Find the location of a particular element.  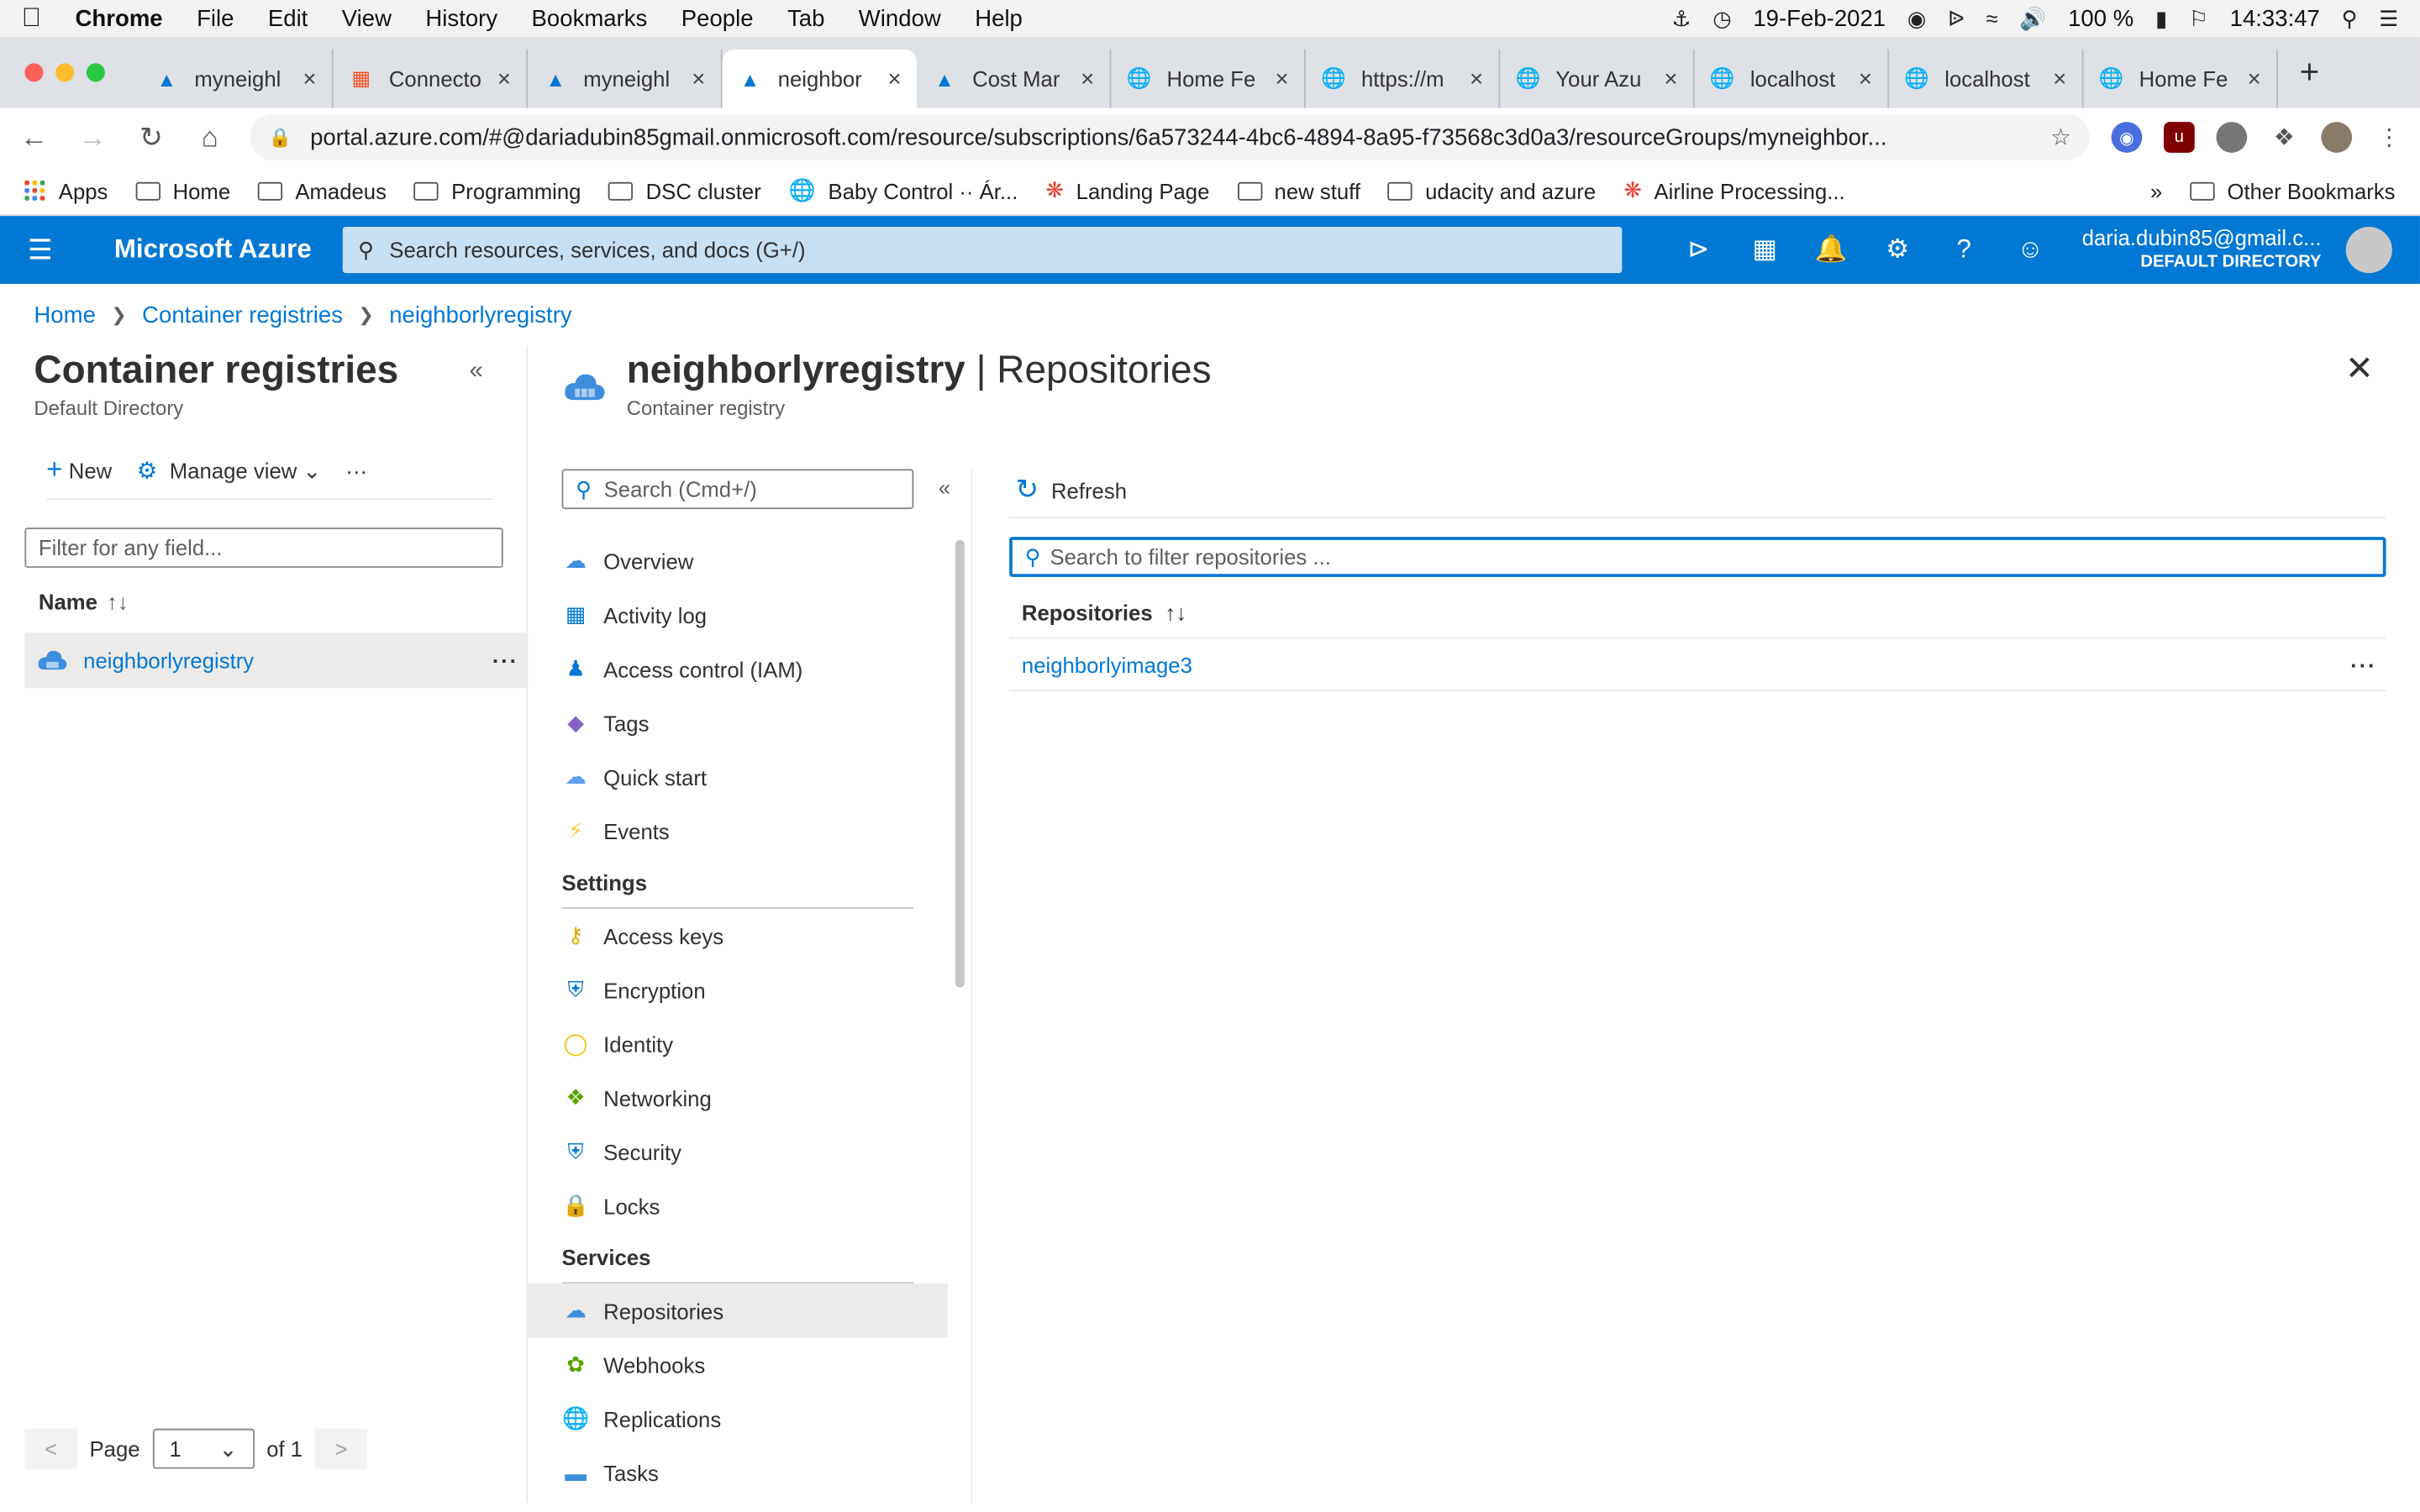

menu-item-repositories: ☁ Repositories is located at coordinates (738, 1311).